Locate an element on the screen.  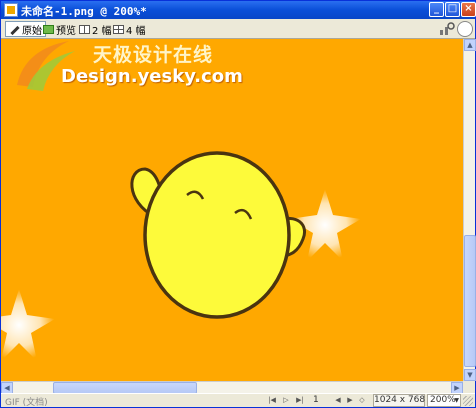
loop-icon: ◇ is located at coordinates (362, 400).